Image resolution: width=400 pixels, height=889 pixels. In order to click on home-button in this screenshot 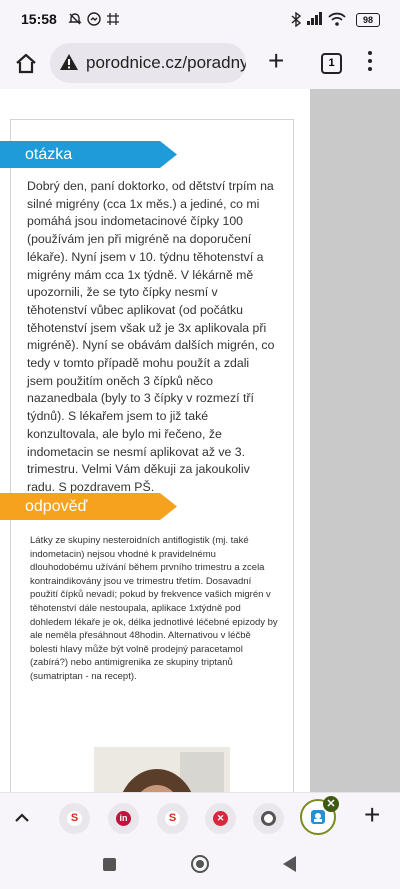, I will do `click(26, 64)`.